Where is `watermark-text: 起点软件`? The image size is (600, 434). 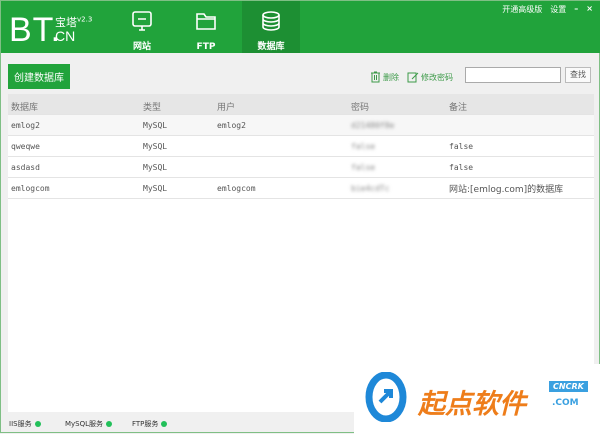 watermark-text: 起点软件 is located at coordinates (472, 404).